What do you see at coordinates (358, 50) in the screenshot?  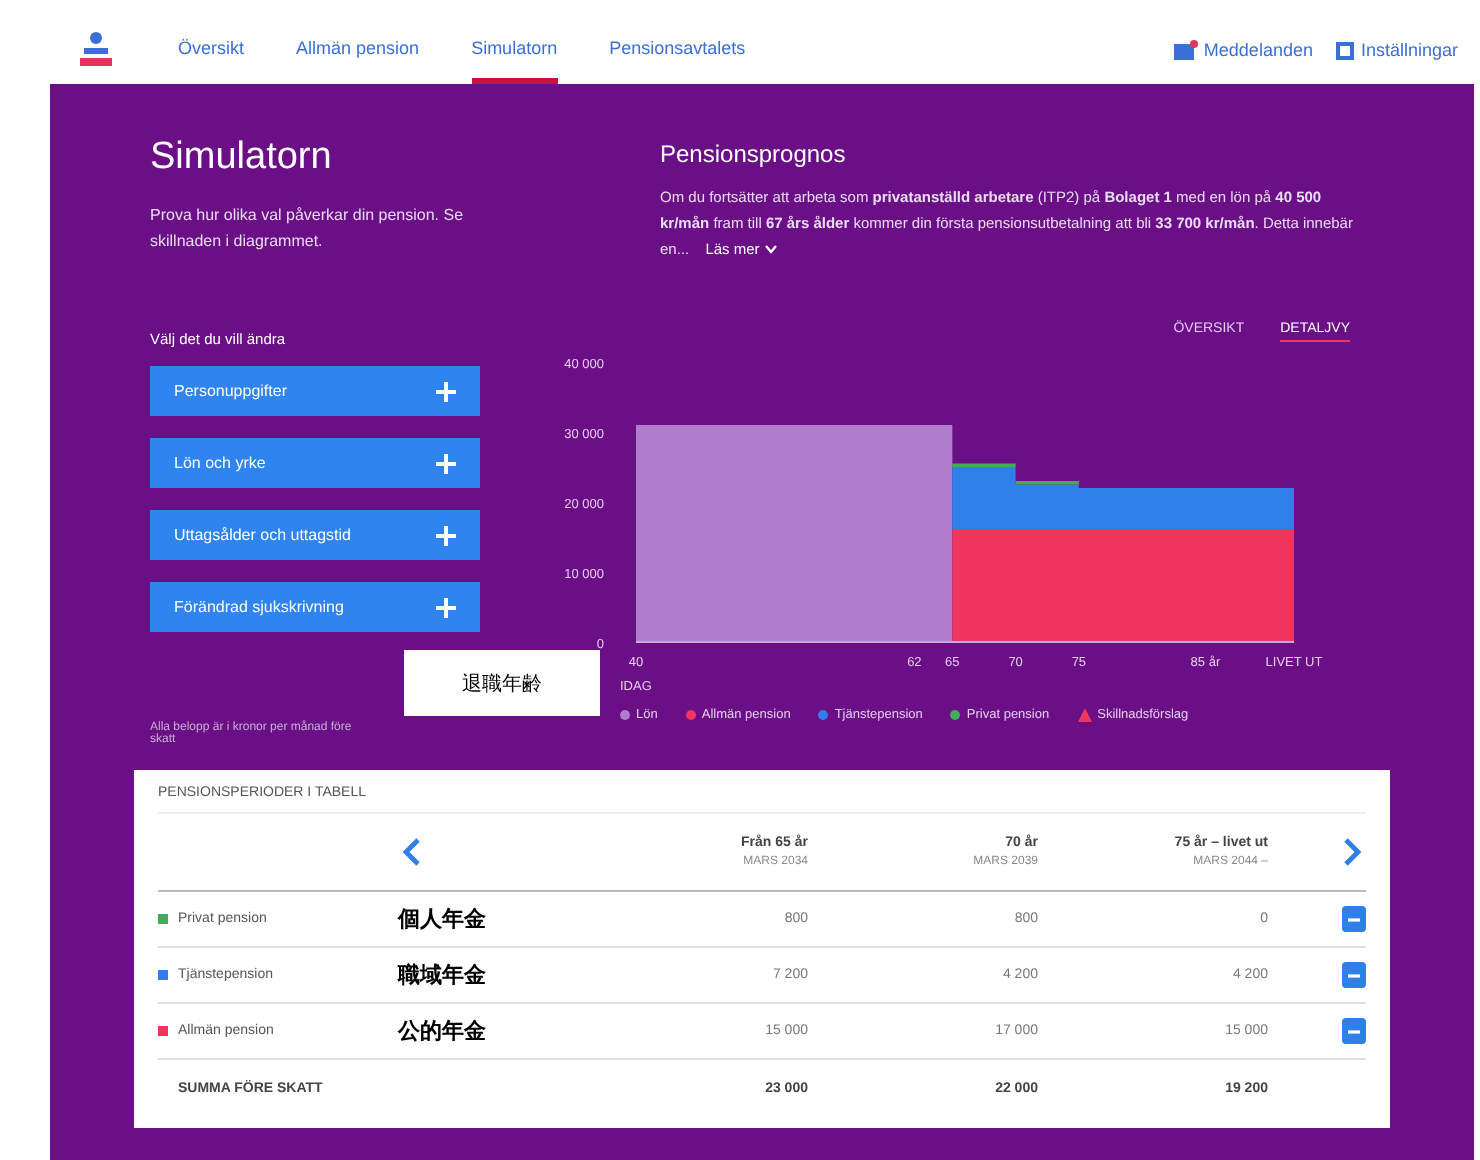 I see `nav-link: Allmän pension` at bounding box center [358, 50].